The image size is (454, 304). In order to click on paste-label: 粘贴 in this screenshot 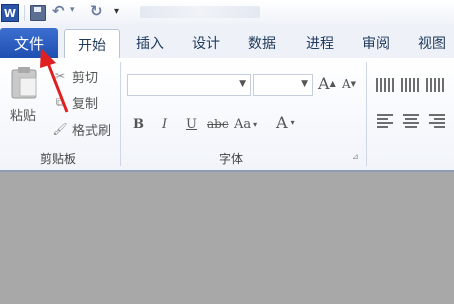, I will do `click(23, 114)`.